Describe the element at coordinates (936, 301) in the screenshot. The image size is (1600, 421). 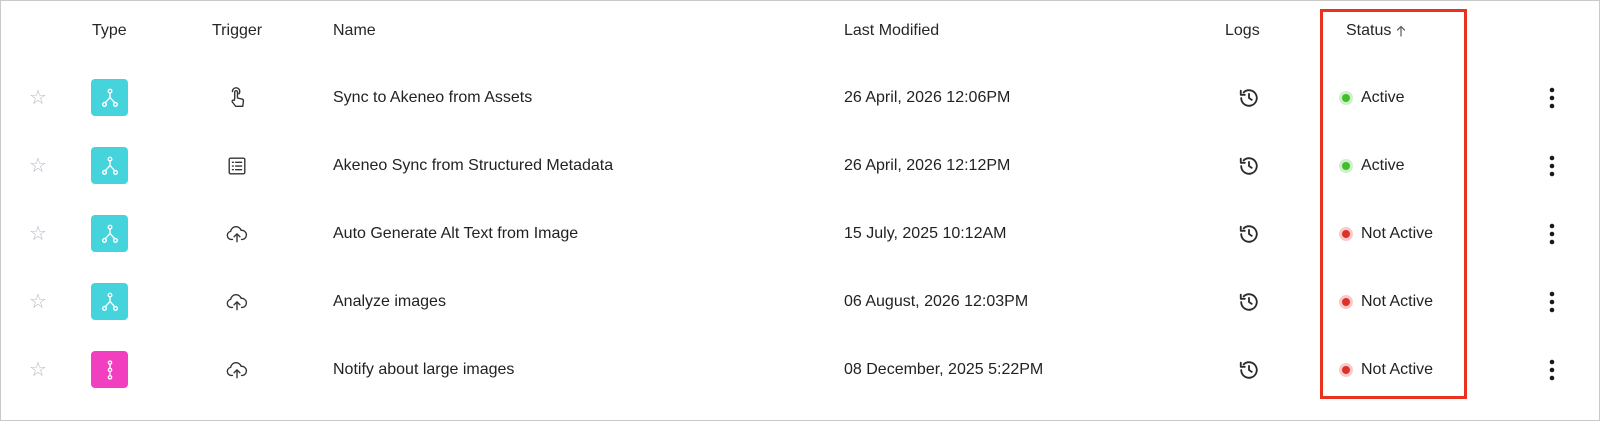
I see `last-modified-value: 06 August, 2026 12:03PM` at that location.